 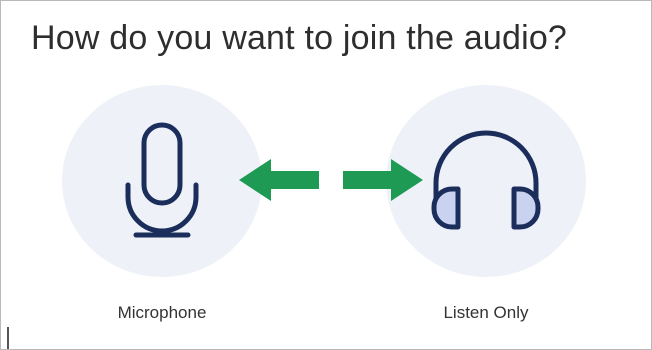 What do you see at coordinates (162, 313) in the screenshot?
I see `microphone-label: Microphone` at bounding box center [162, 313].